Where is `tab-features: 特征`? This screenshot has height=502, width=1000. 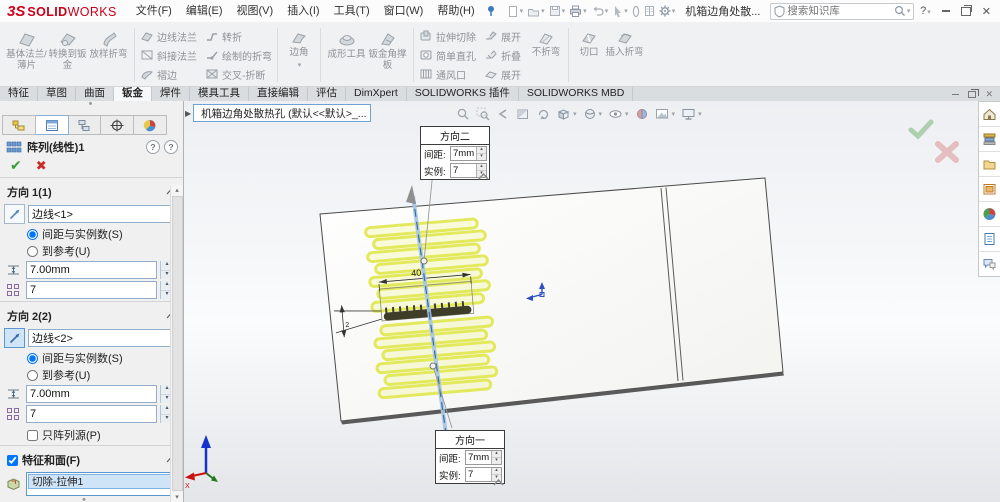 tab-features: 特征 is located at coordinates (19, 94).